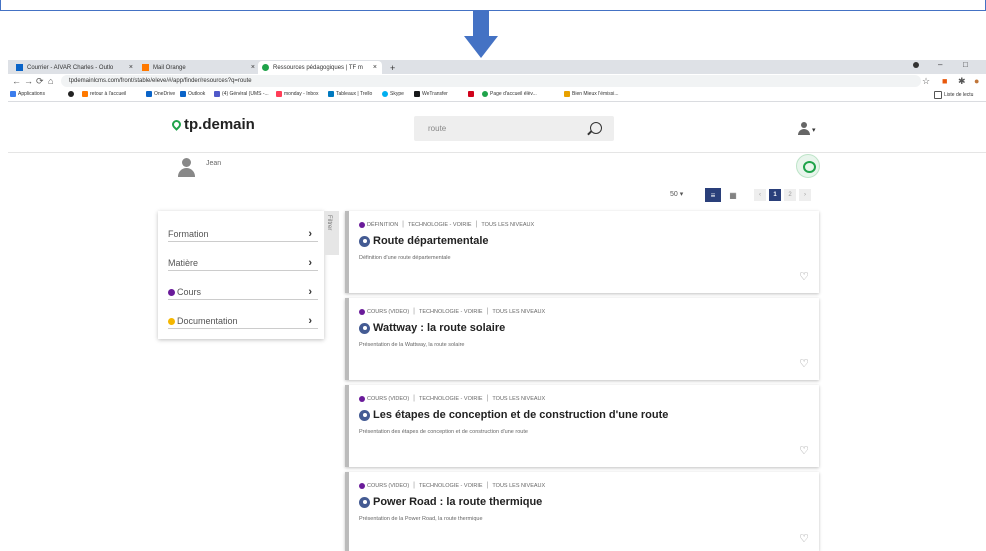 This screenshot has width=986, height=551. I want to click on resource-title: Route départementale, so click(431, 241).